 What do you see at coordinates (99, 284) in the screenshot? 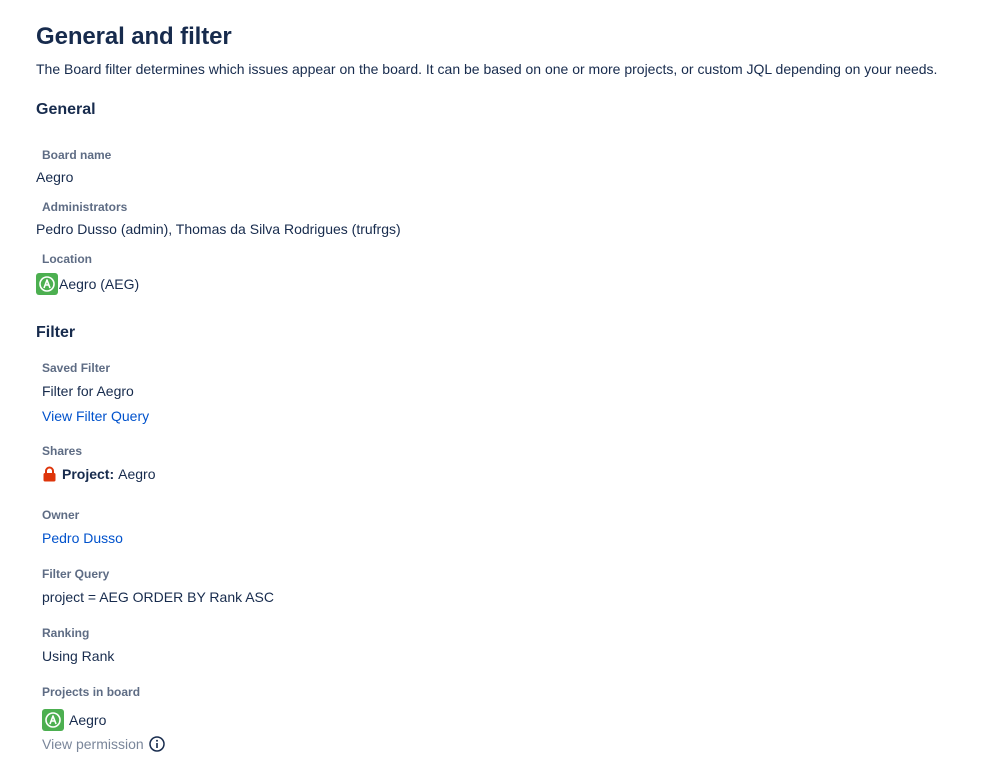
I see `location-value: Aegro (AEG)` at bounding box center [99, 284].